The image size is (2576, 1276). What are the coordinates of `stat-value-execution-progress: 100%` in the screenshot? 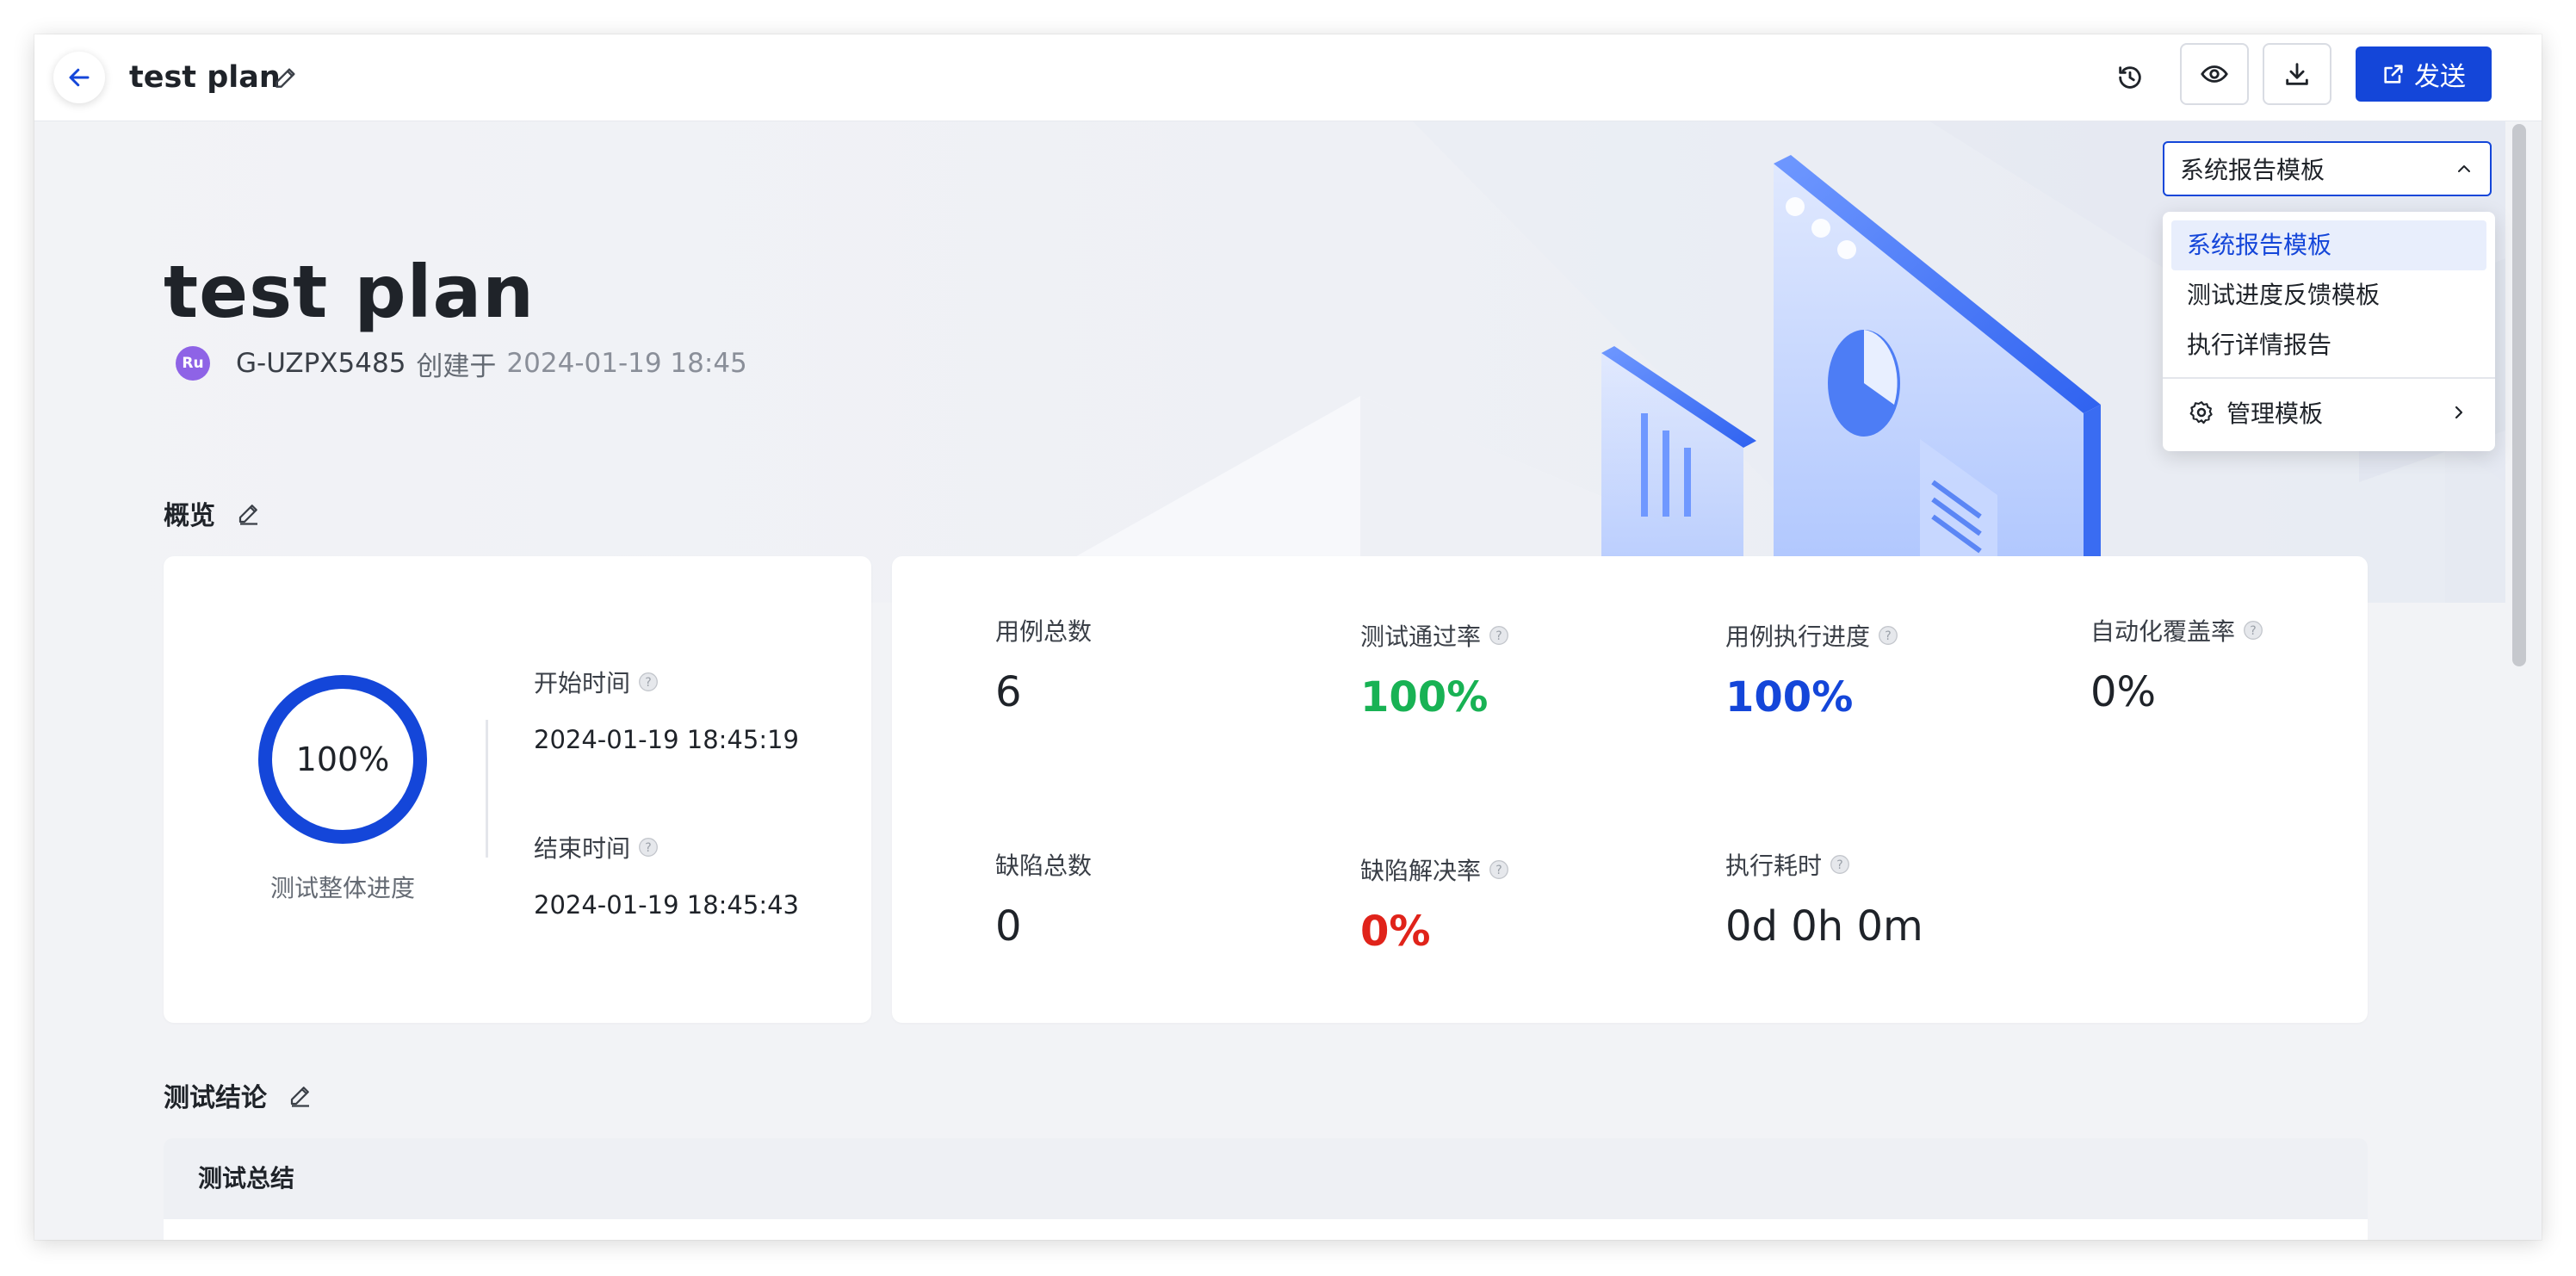 It's located at (1789, 697).